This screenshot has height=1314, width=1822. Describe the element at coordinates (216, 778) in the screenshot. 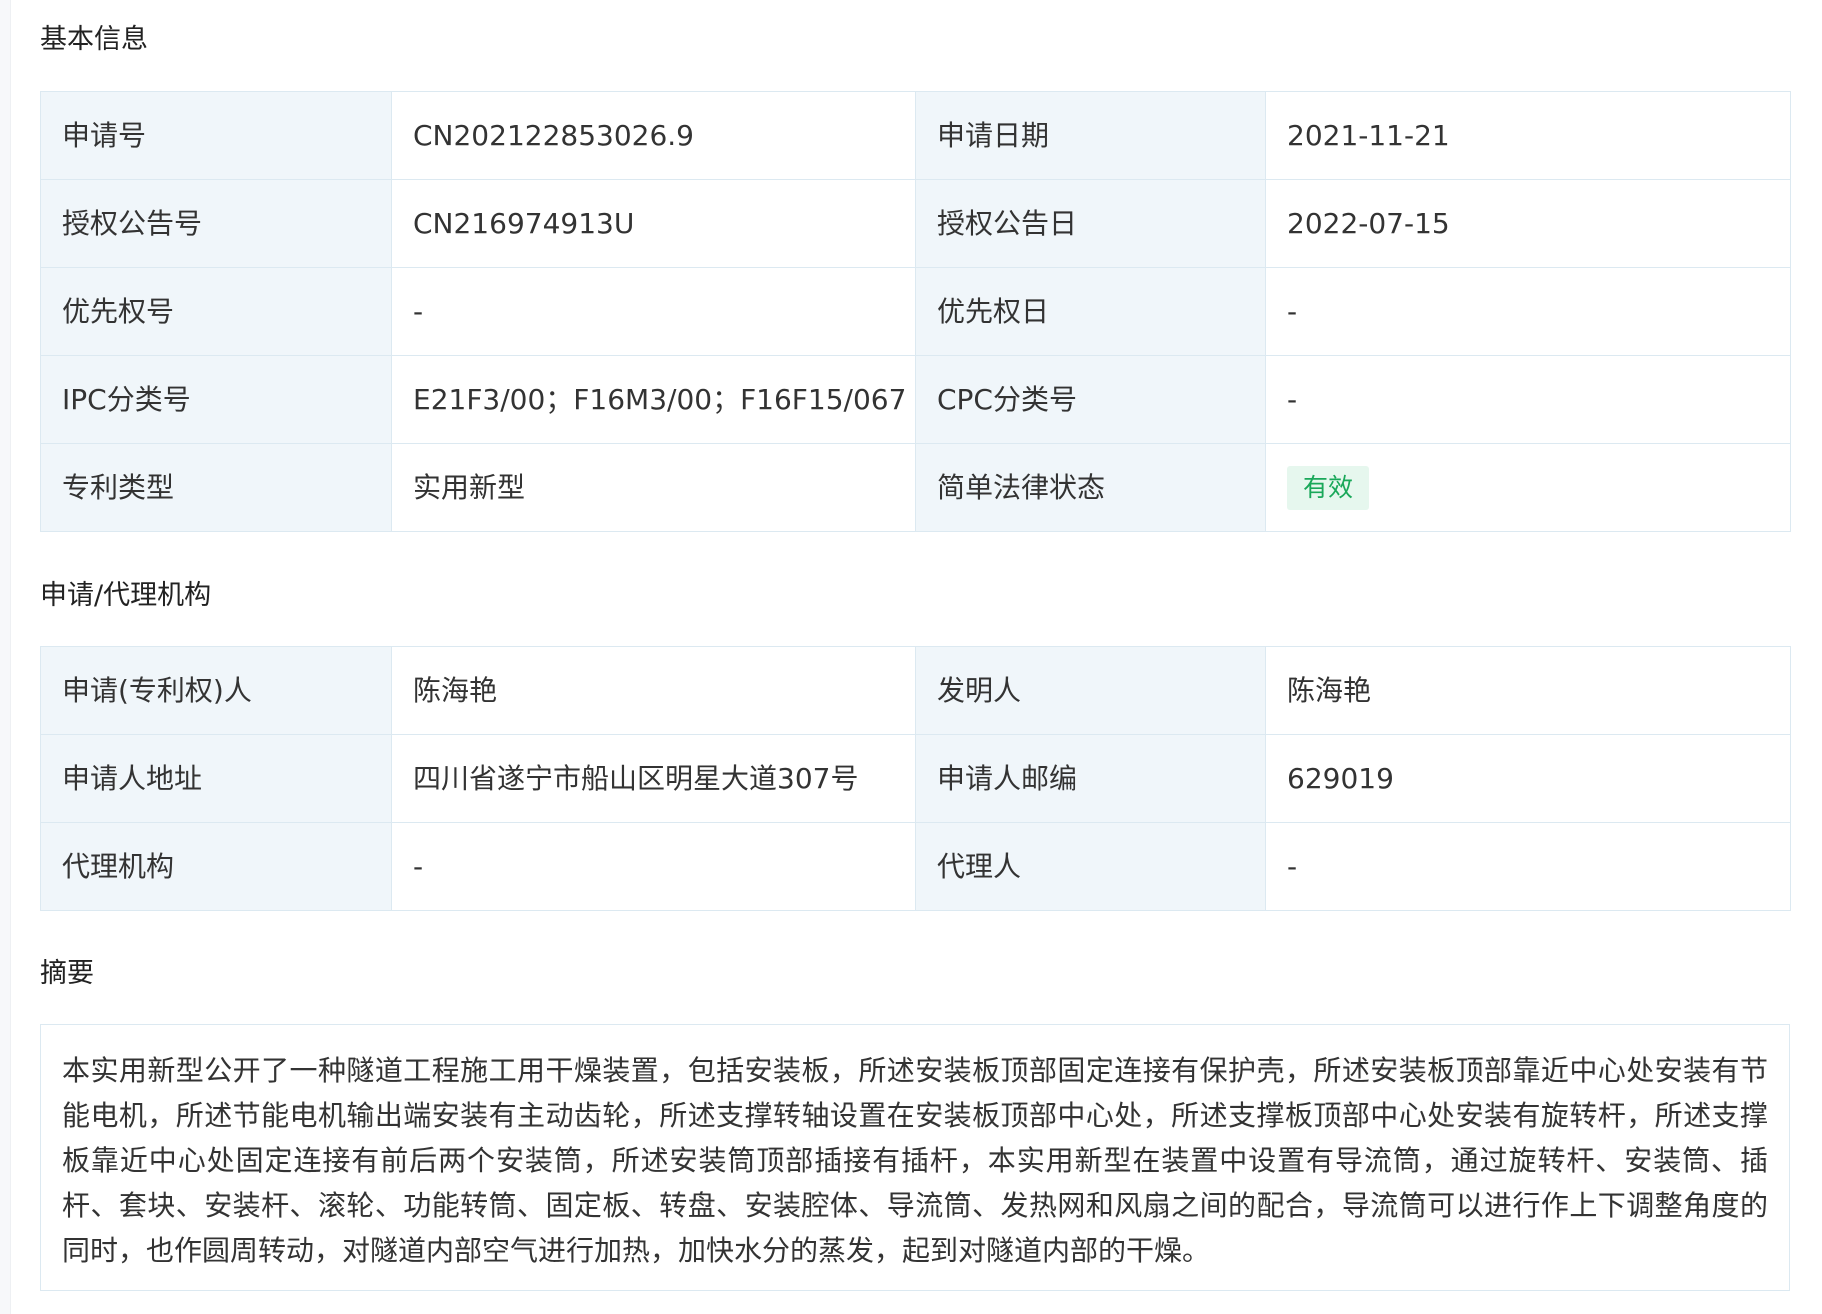

I see `label-applicant-address: 申请人地址` at that location.